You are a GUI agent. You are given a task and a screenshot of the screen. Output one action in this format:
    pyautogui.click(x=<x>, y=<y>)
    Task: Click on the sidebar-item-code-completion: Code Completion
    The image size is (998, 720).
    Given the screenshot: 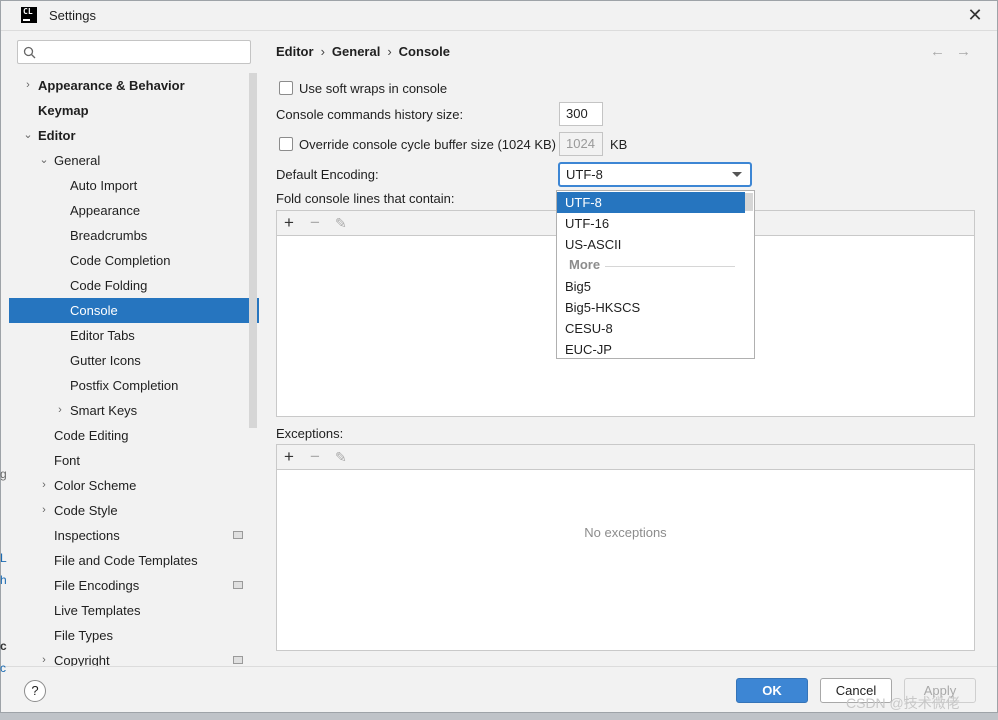 What is the action you would take?
    pyautogui.click(x=134, y=260)
    